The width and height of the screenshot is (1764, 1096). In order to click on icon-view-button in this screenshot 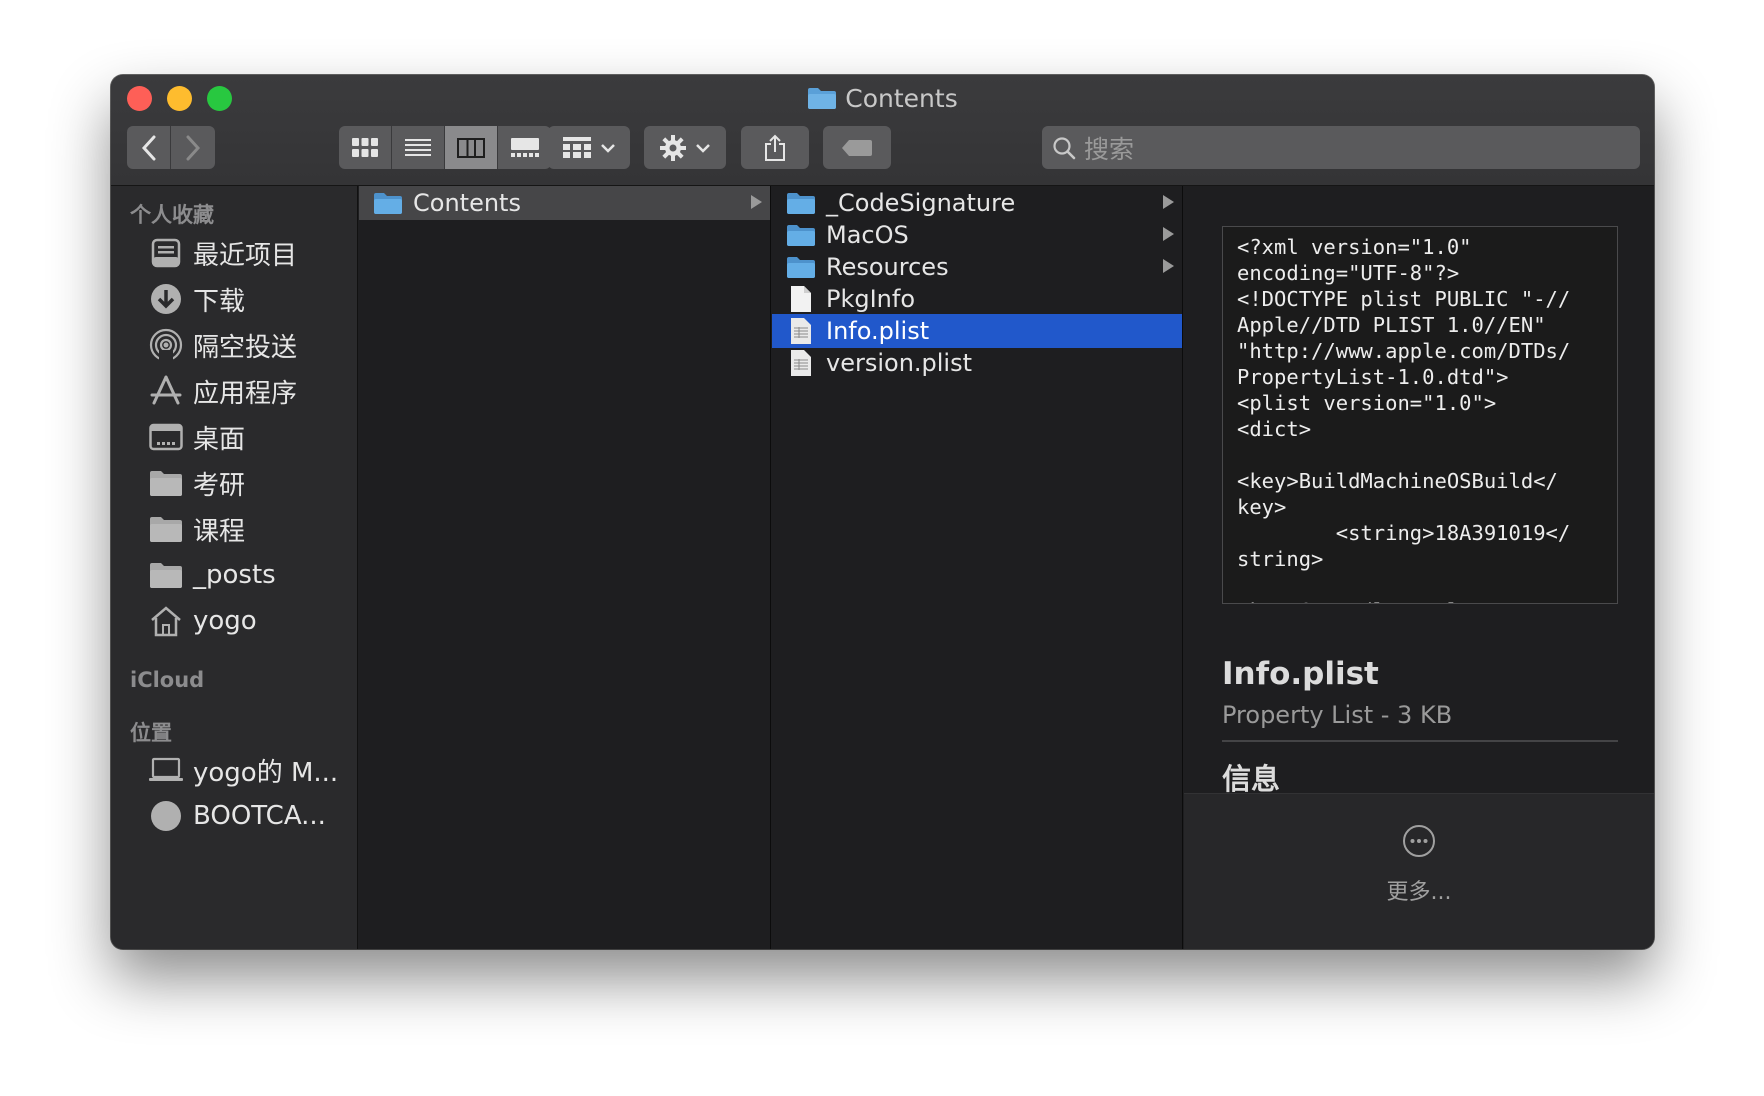, I will do `click(365, 147)`.